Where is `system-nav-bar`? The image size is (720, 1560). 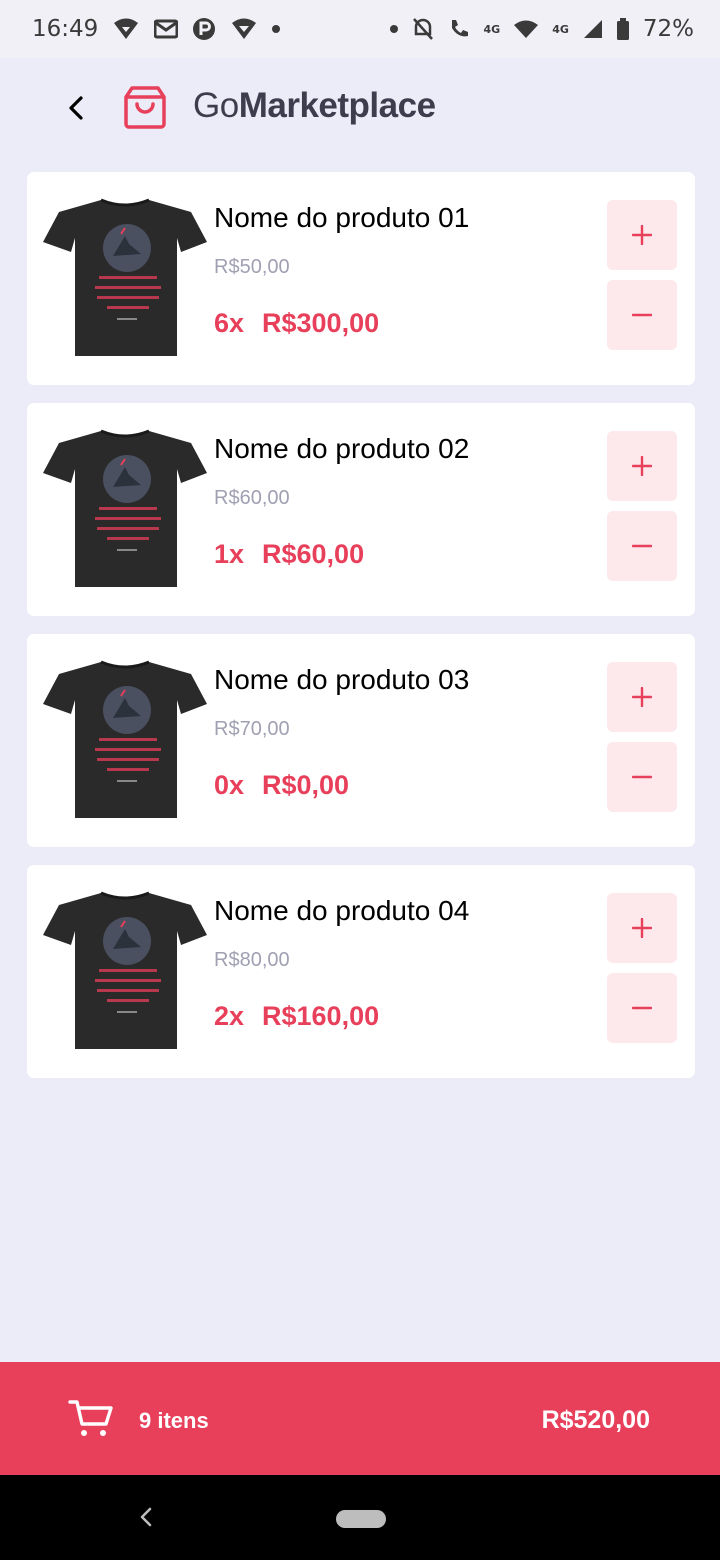
system-nav-bar is located at coordinates (360, 1517).